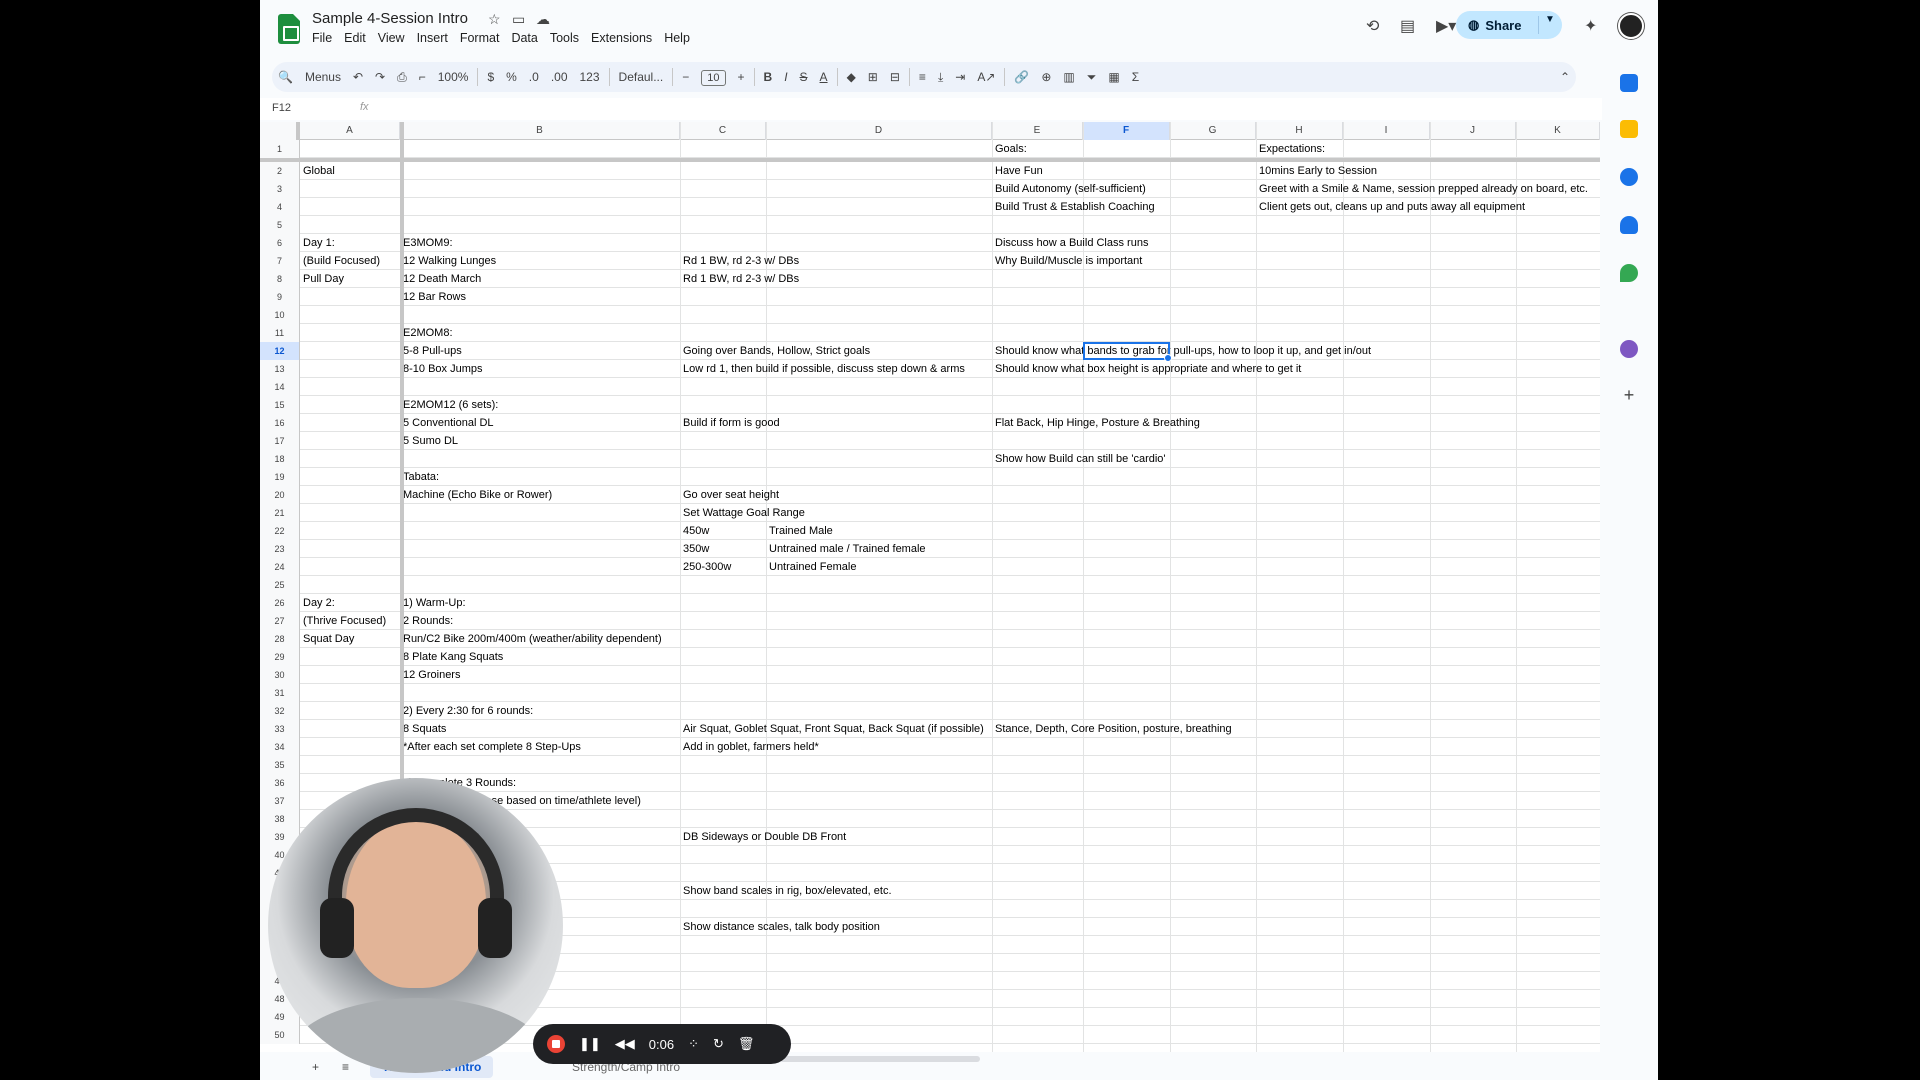 The width and height of the screenshot is (1920, 1080). Describe the element at coordinates (280, 783) in the screenshot. I see `row-header: 36` at that location.